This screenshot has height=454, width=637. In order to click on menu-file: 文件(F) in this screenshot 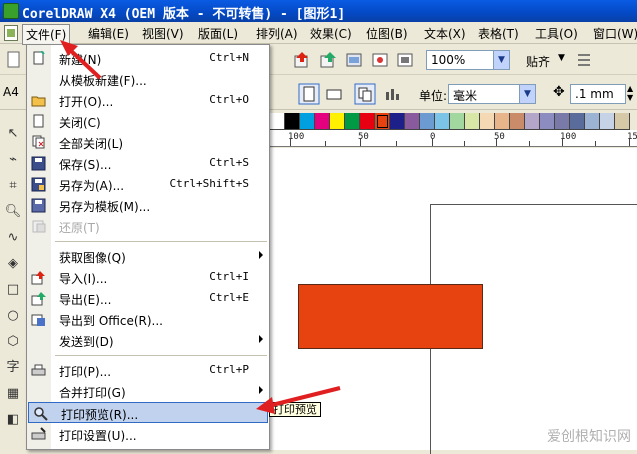, I will do `click(46, 34)`.